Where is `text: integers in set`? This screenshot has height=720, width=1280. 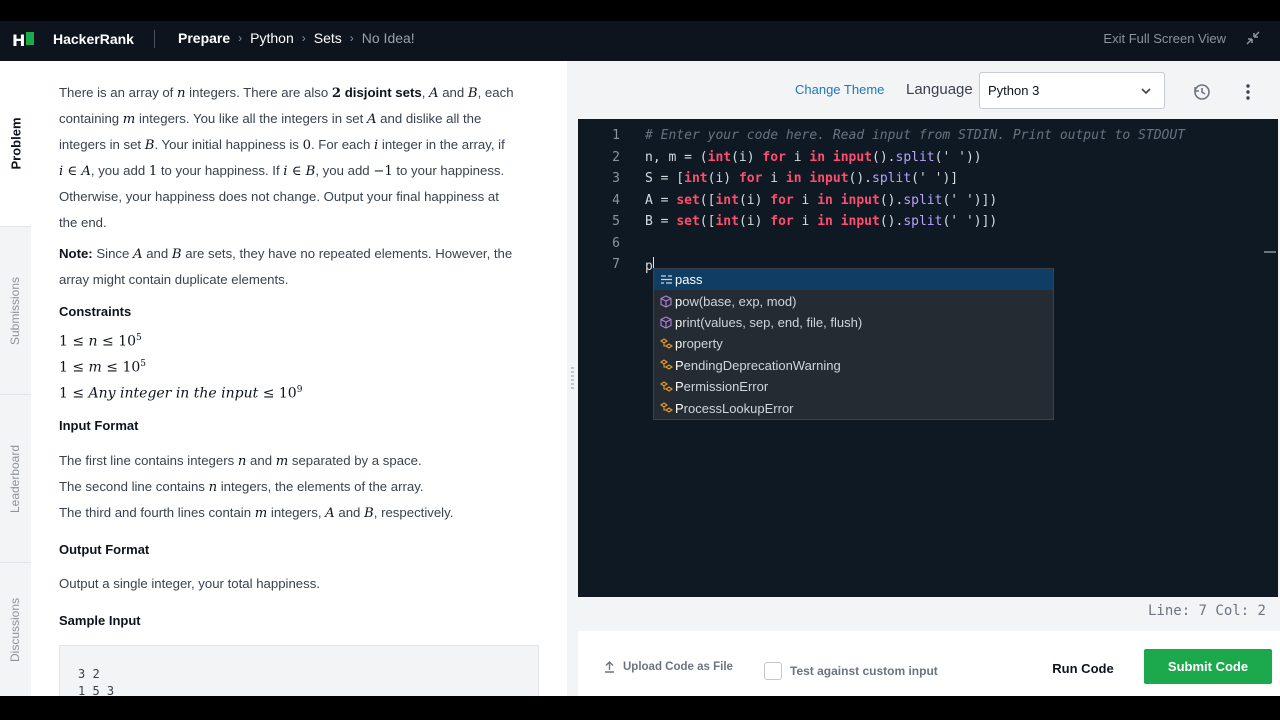
text: integers in set is located at coordinates (102, 144).